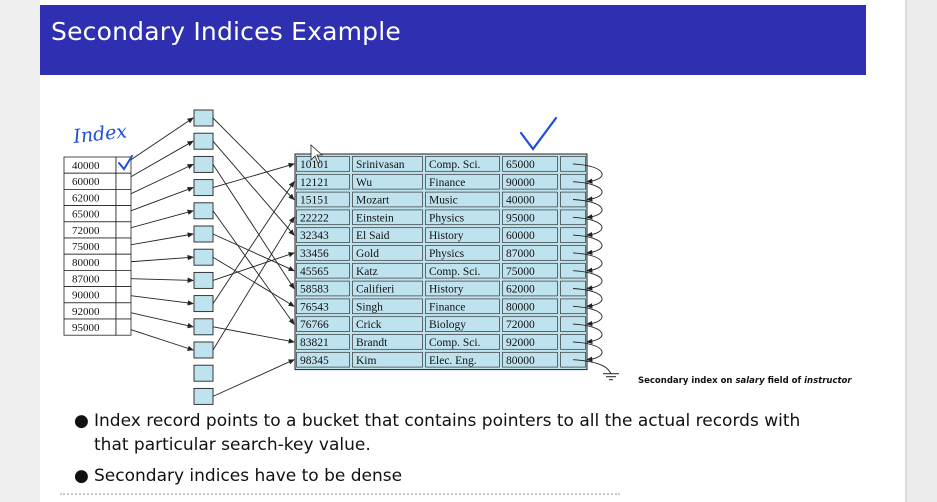 The height and width of the screenshot is (502, 937). What do you see at coordinates (314, 236) in the screenshot?
I see `record-id-text: 32343` at bounding box center [314, 236].